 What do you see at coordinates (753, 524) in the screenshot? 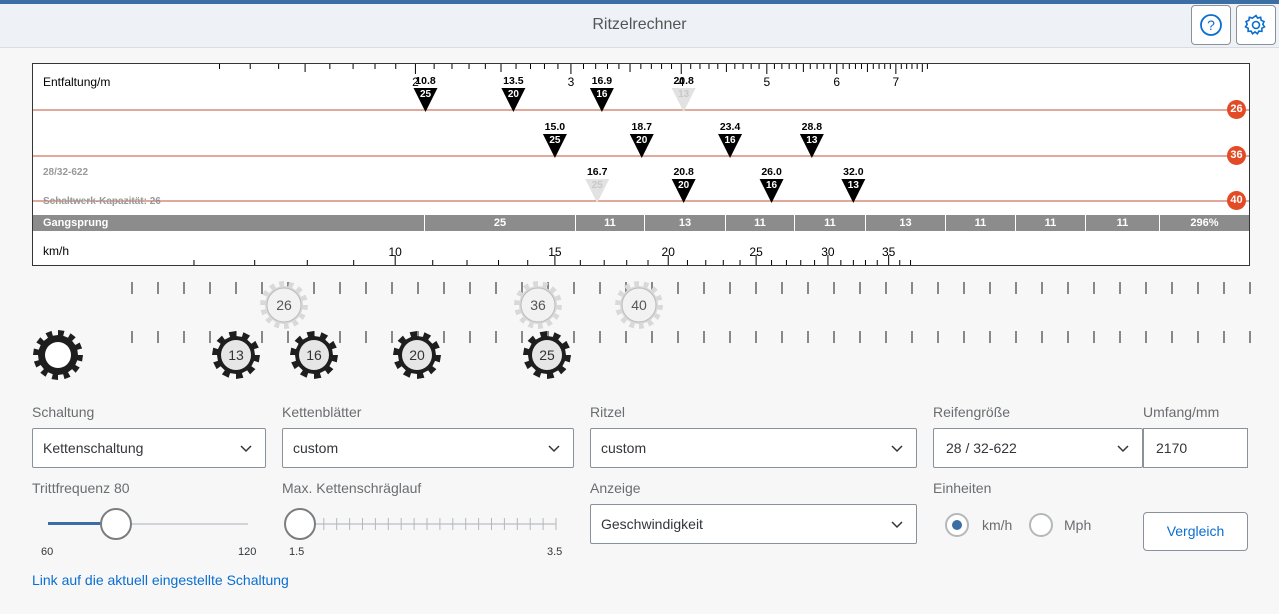
I see `anzeige-select: Geschwindigkeit` at bounding box center [753, 524].